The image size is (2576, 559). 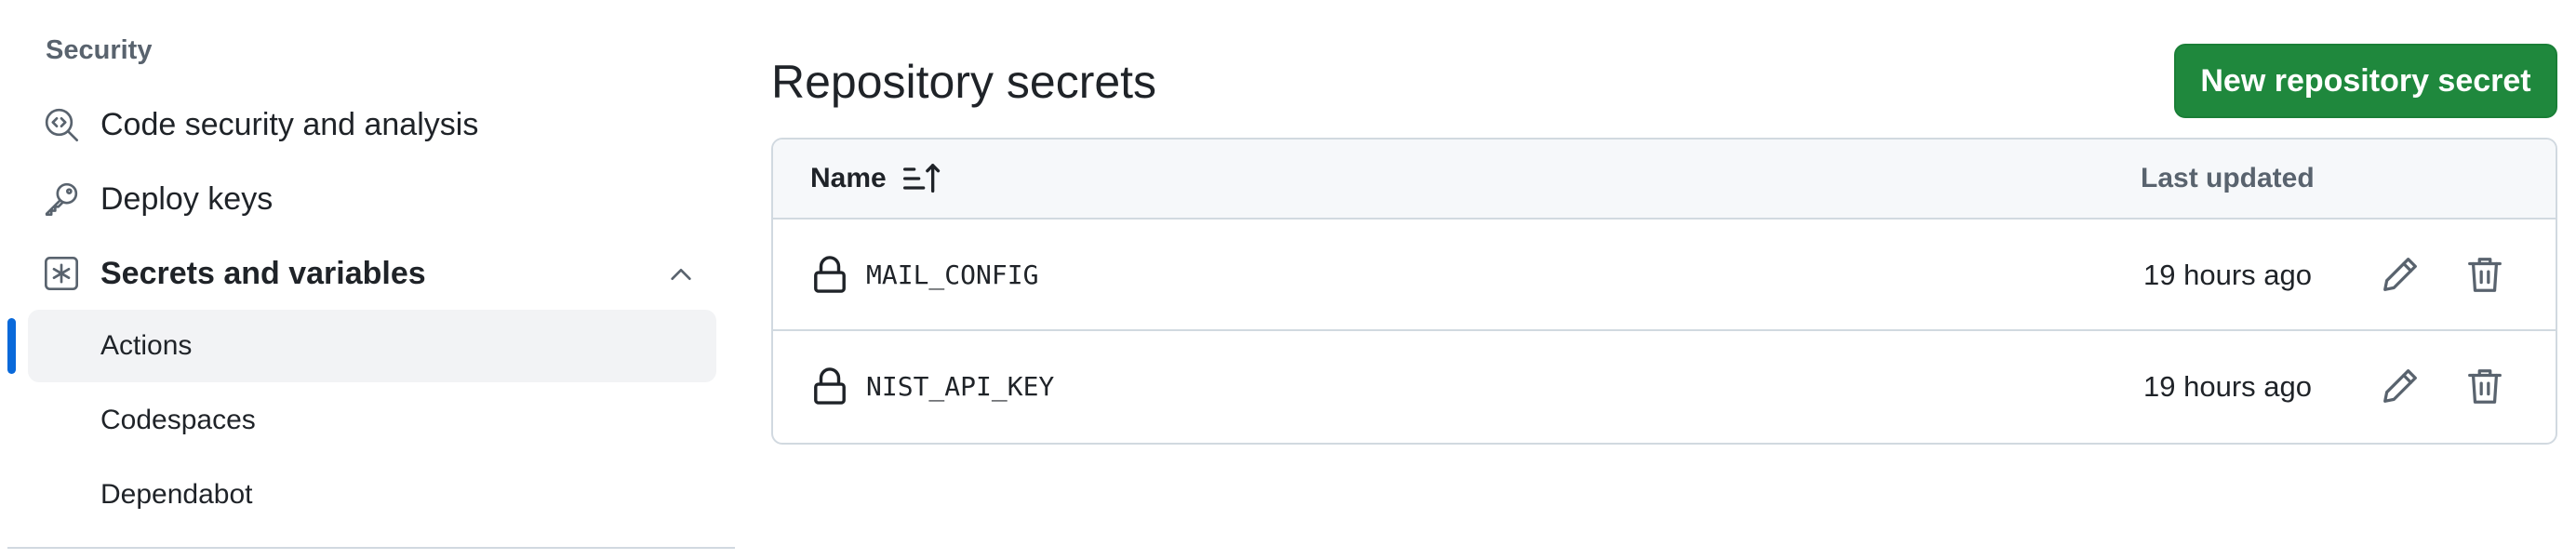 What do you see at coordinates (61, 199) in the screenshot?
I see `key-icon` at bounding box center [61, 199].